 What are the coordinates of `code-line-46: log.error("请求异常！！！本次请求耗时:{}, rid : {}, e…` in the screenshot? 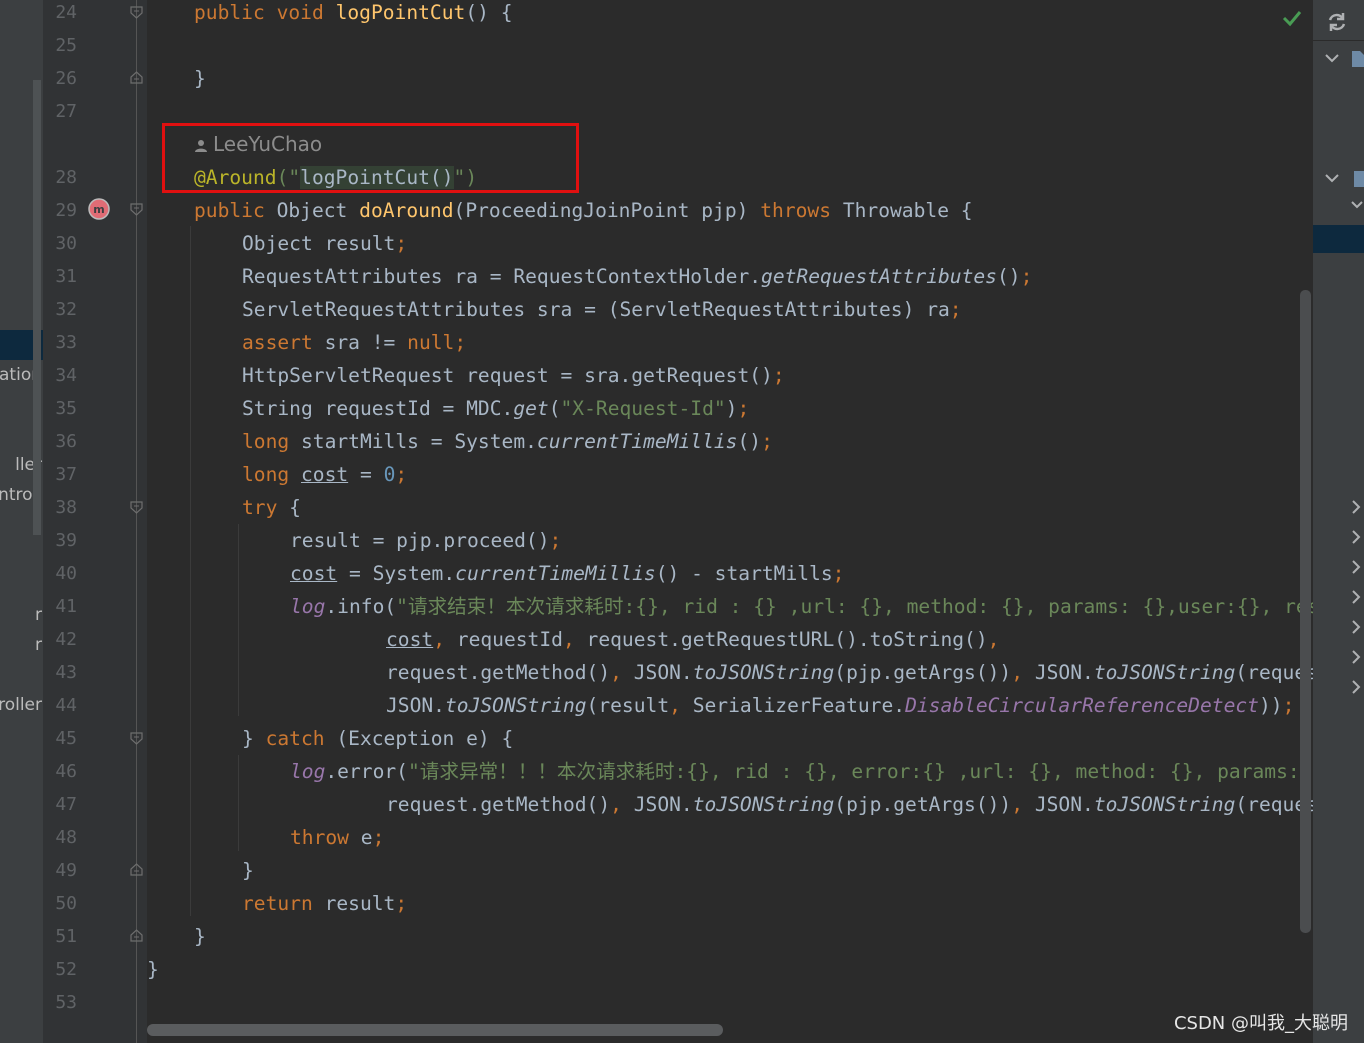 It's located at (801, 771).